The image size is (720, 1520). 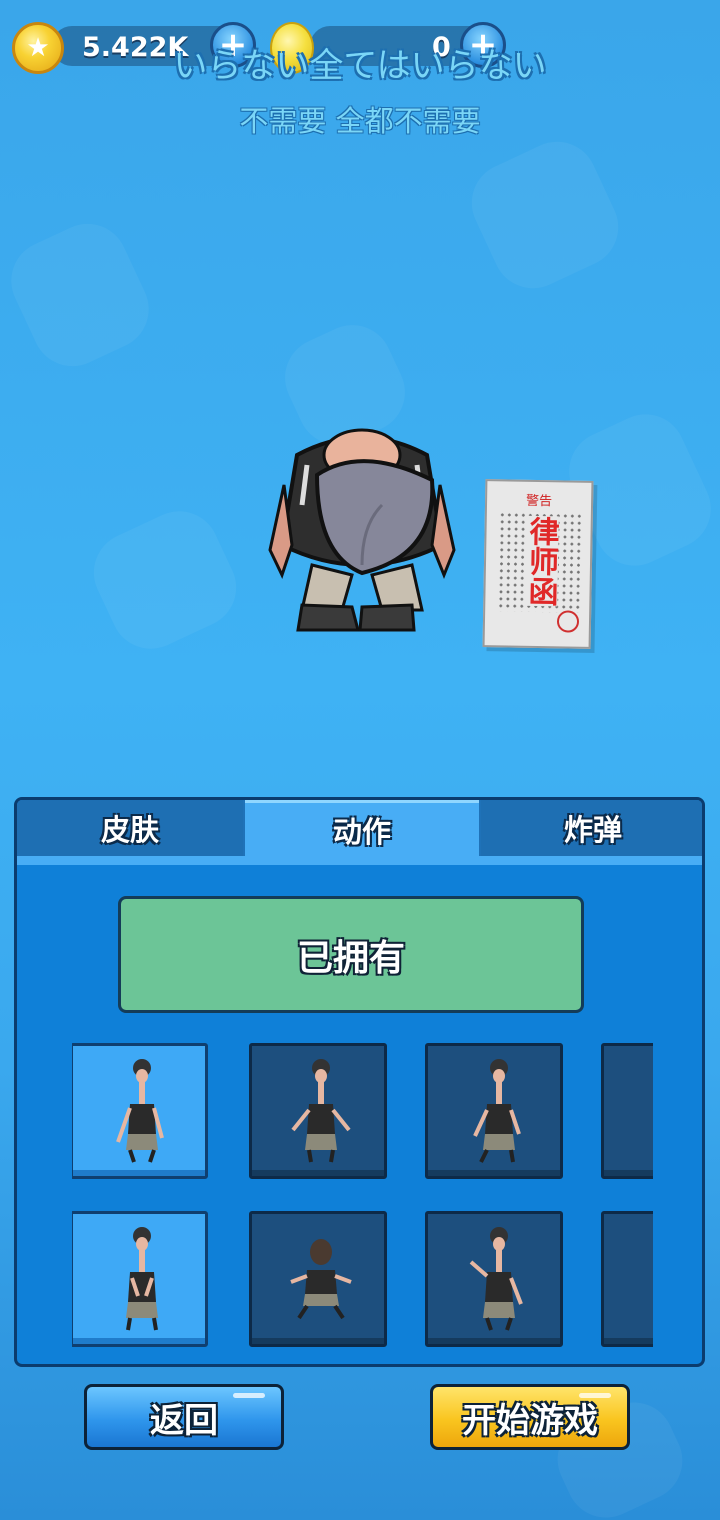 What do you see at coordinates (530, 1420) in the screenshot?
I see `start-game-button-label: 开始游戏` at bounding box center [530, 1420].